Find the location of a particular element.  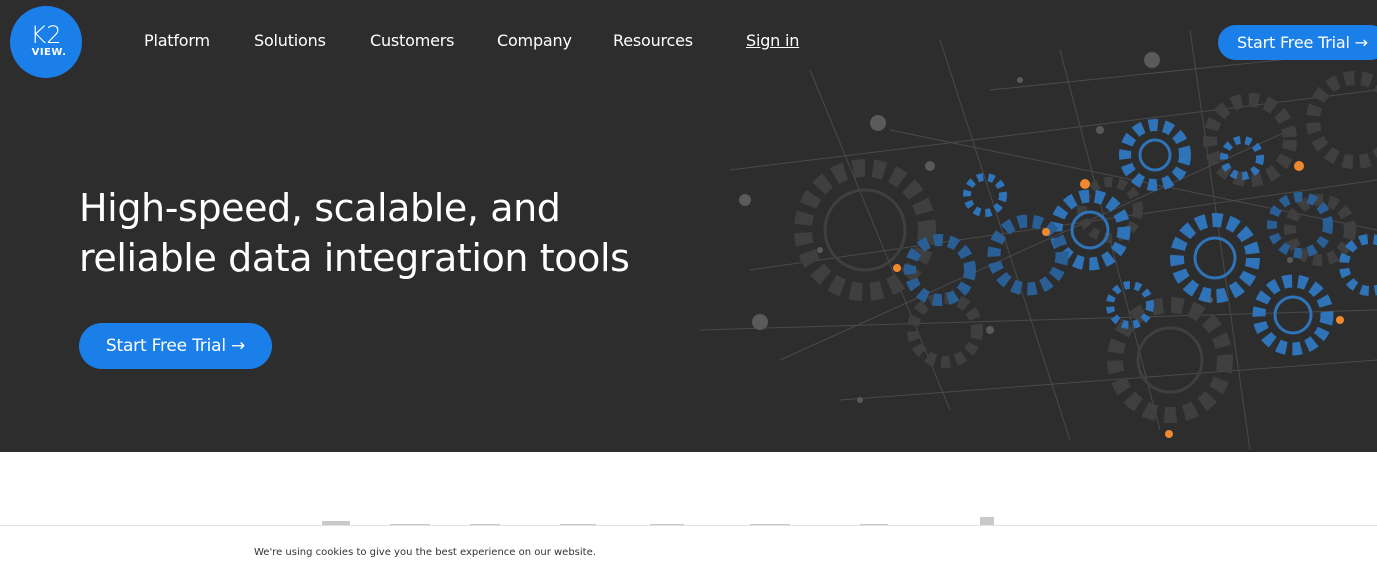

nav-item-platform: Platform is located at coordinates (177, 40).